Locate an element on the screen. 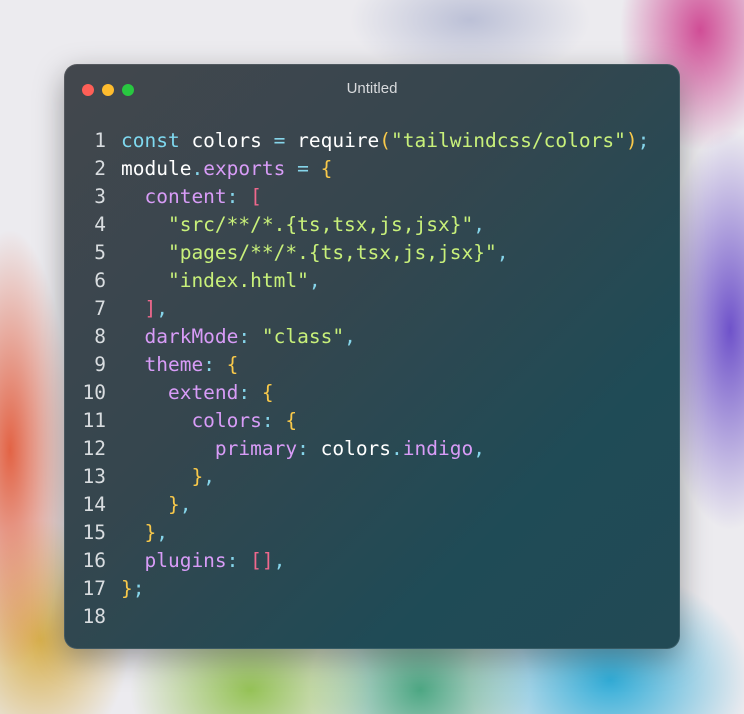 The width and height of the screenshot is (744, 714). code-text: "pages/**/*.{ts,tsx,js,jsx}", is located at coordinates (314, 252).